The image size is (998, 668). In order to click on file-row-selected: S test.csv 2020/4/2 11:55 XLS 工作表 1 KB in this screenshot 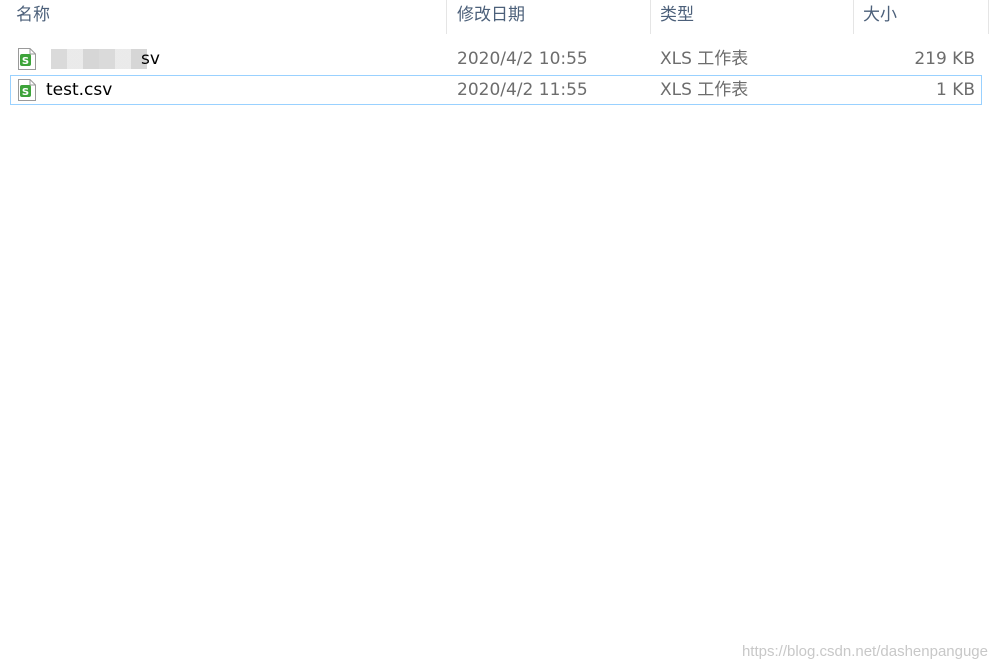, I will do `click(496, 90)`.